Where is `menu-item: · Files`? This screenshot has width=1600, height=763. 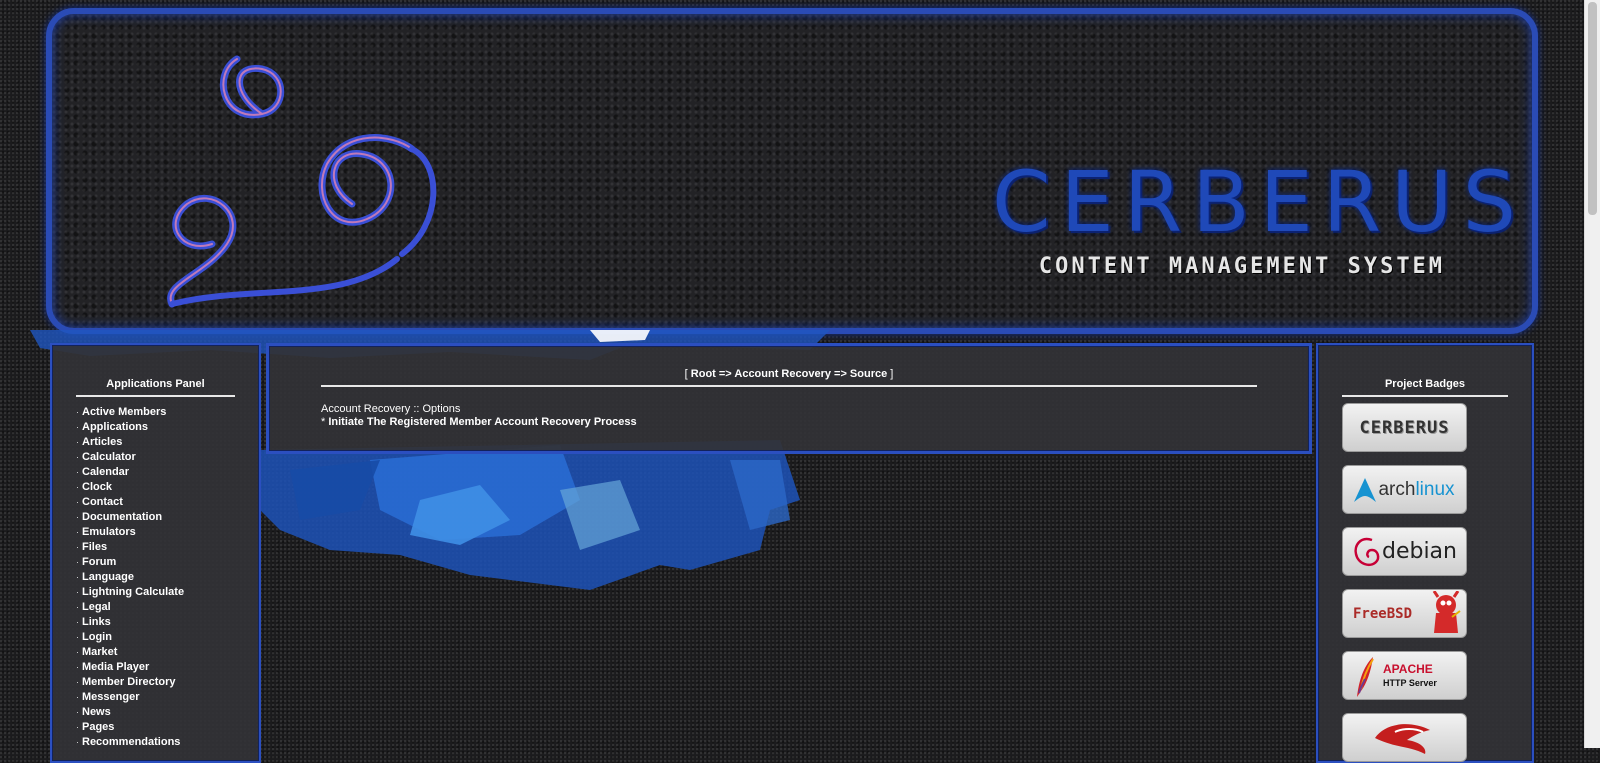 menu-item: · Files is located at coordinates (167, 547).